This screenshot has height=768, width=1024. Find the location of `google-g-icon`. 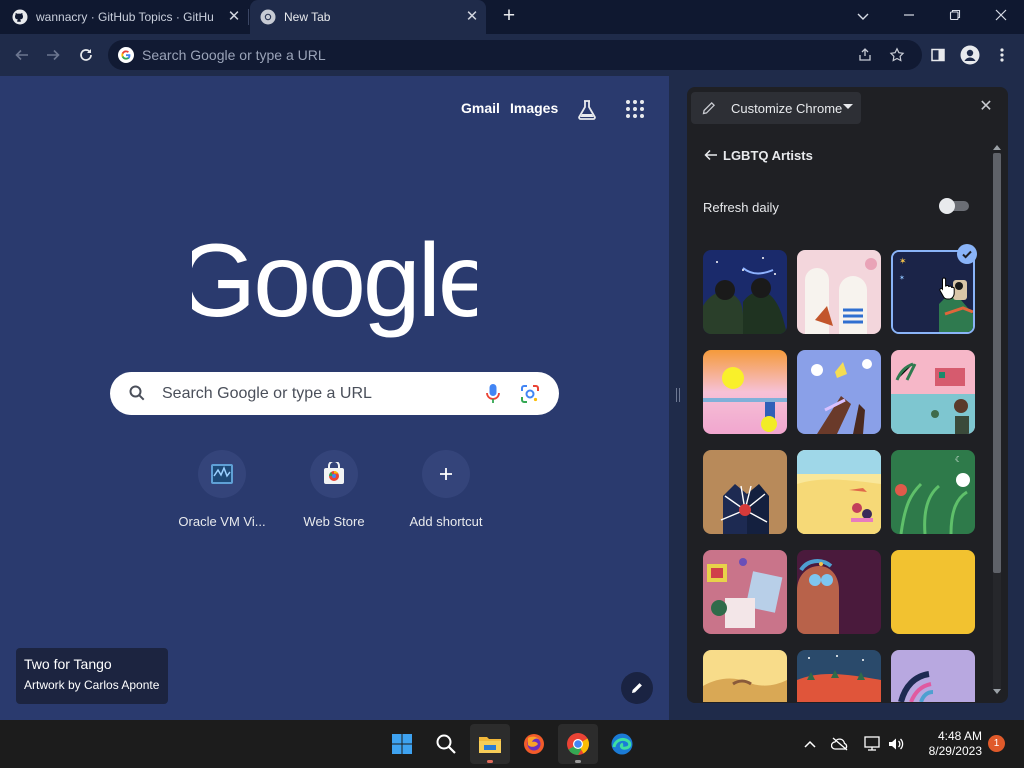

google-g-icon is located at coordinates (126, 55).